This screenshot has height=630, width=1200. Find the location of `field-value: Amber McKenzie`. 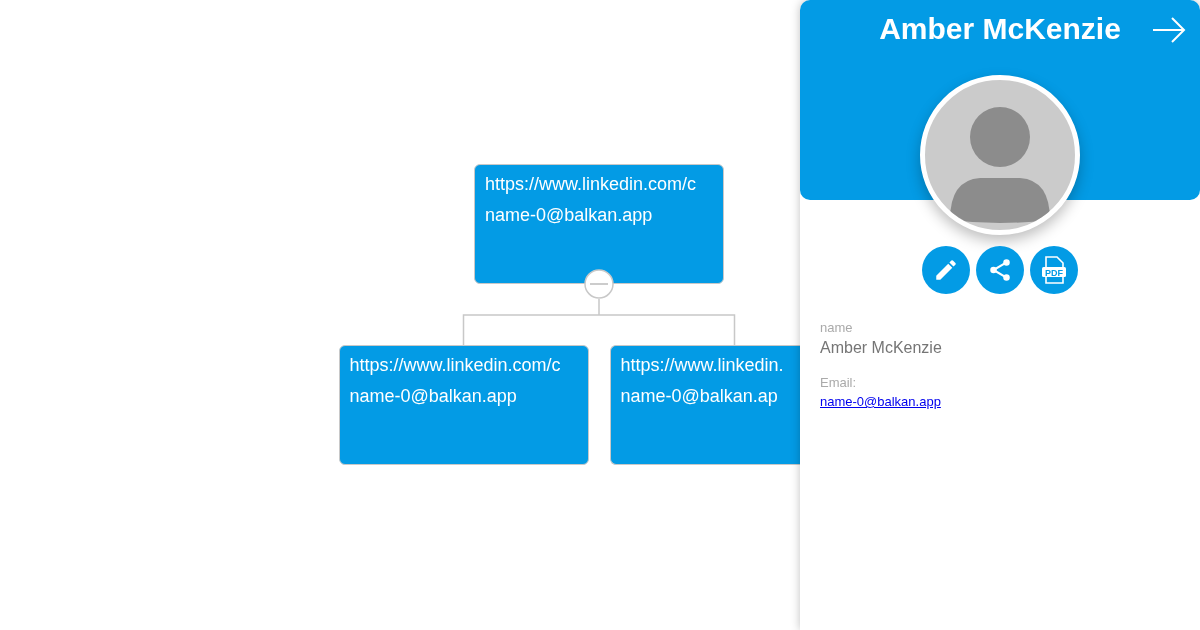

field-value: Amber McKenzie is located at coordinates (881, 348).